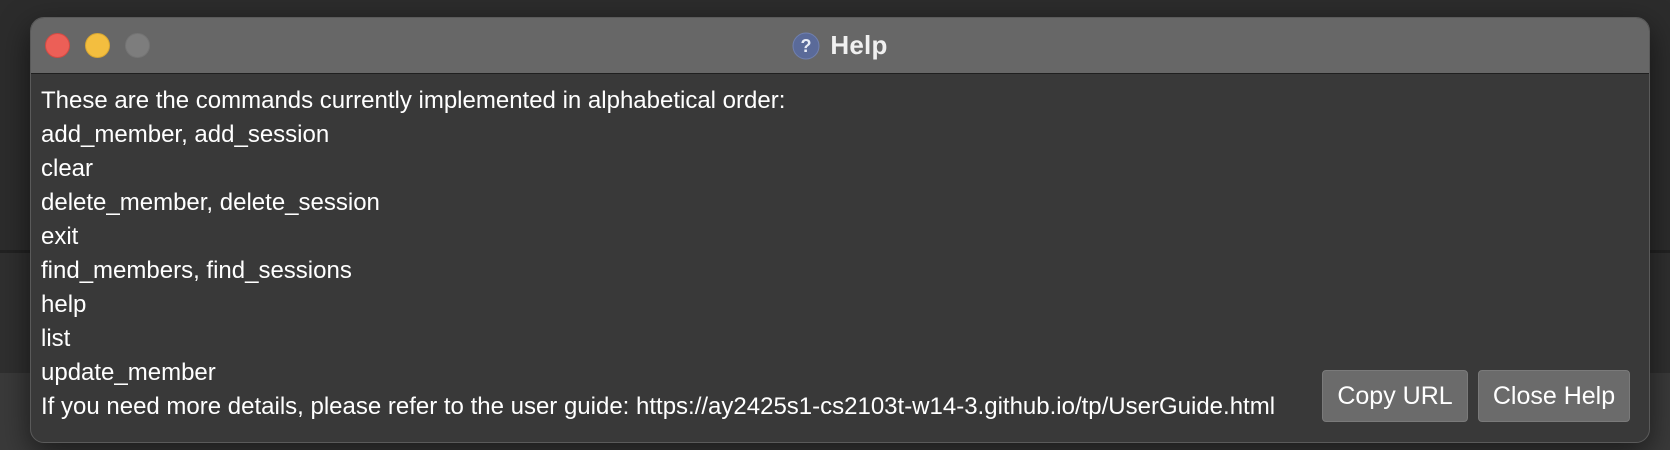  I want to click on help-line-command: clear, so click(67, 168).